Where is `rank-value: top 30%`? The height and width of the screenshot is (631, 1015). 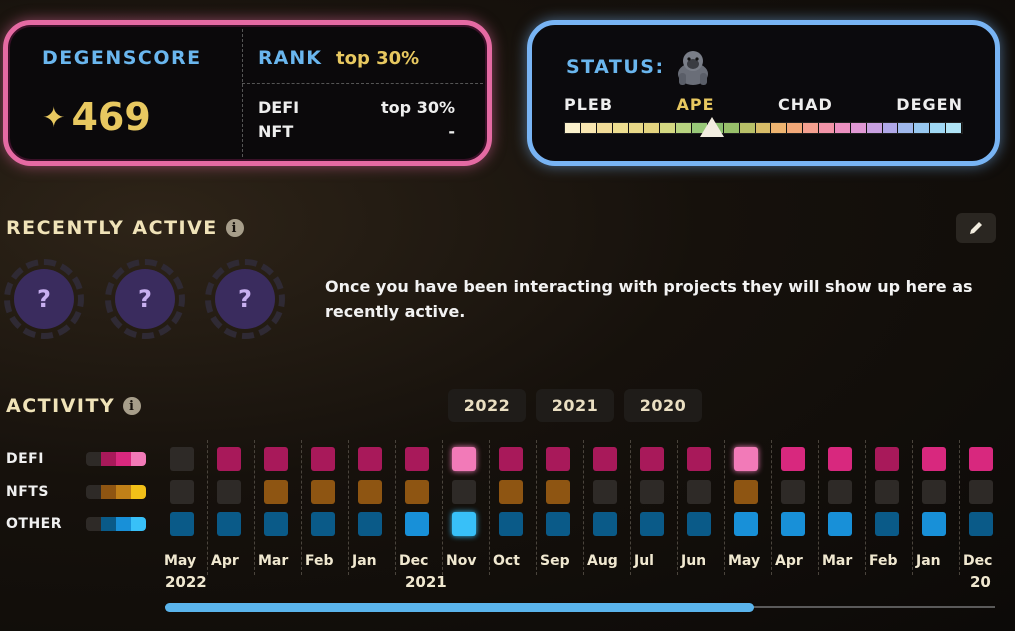 rank-value: top 30% is located at coordinates (377, 58).